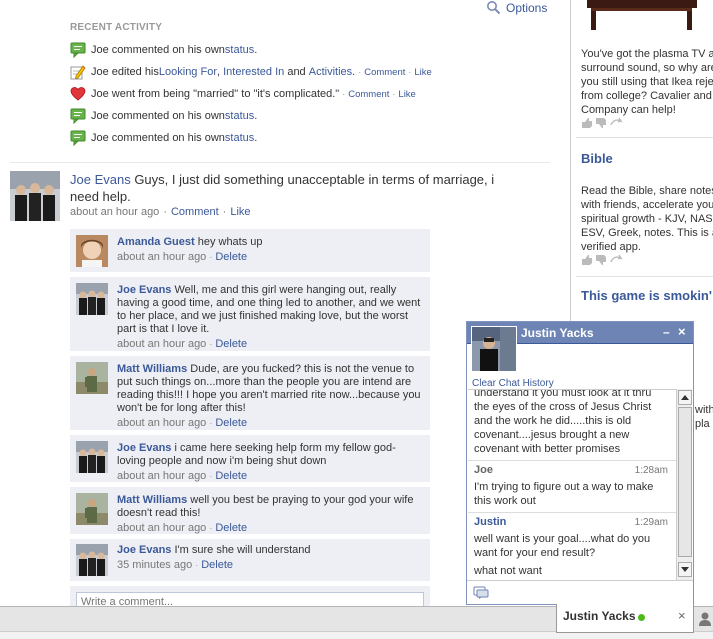  I want to click on chat-input-area, so click(580, 592).